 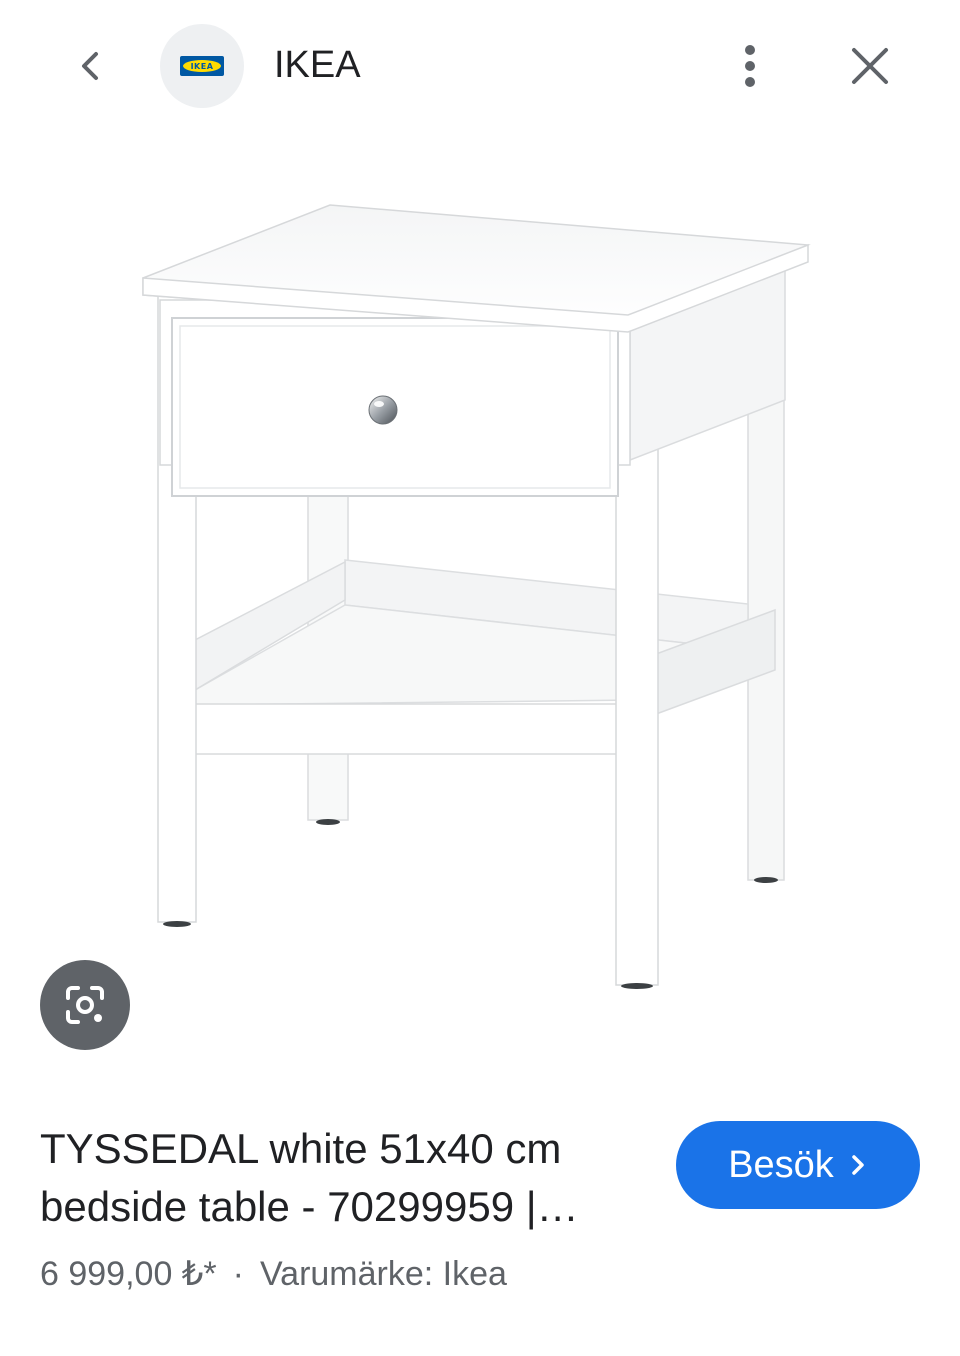 I want to click on back-button, so click(x=90, y=66).